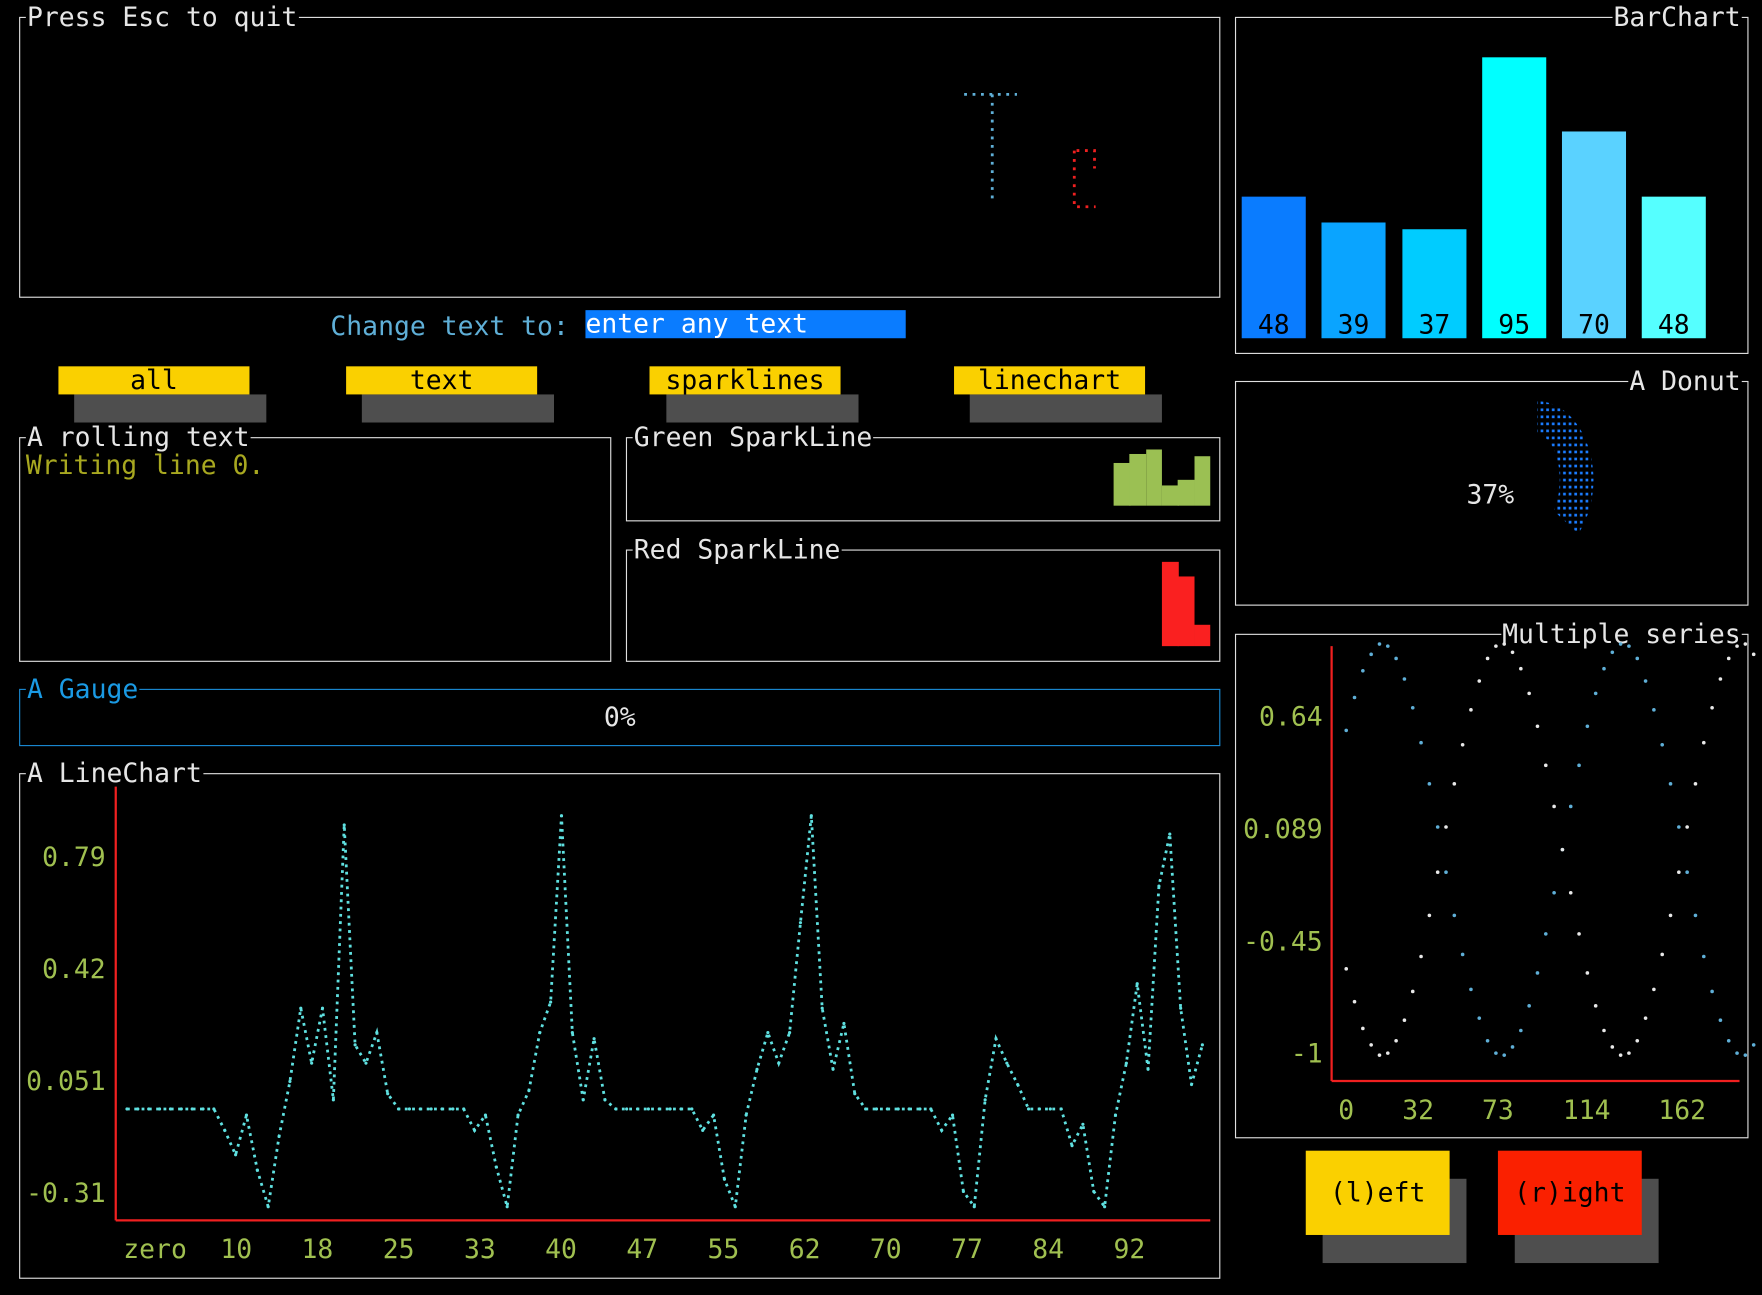  What do you see at coordinates (1569, 1192) in the screenshot?
I see `right-button: (r)ight` at bounding box center [1569, 1192].